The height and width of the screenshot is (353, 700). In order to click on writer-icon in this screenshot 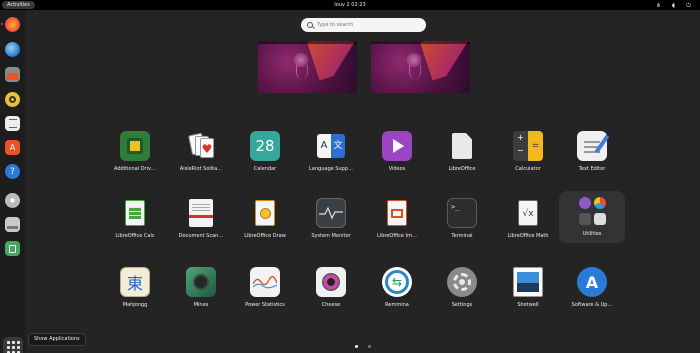, I will do `click(12, 123)`.